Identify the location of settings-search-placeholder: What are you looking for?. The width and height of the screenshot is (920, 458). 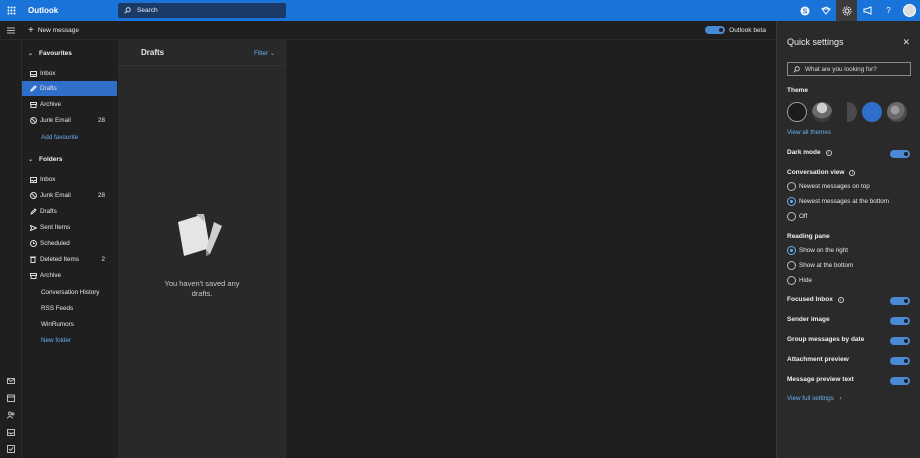
(841, 69).